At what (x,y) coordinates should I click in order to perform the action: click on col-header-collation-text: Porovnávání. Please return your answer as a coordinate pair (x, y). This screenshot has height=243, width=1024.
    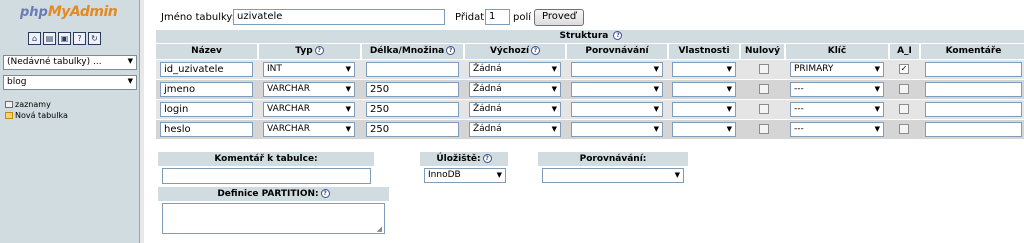
    Looking at the image, I should click on (617, 51).